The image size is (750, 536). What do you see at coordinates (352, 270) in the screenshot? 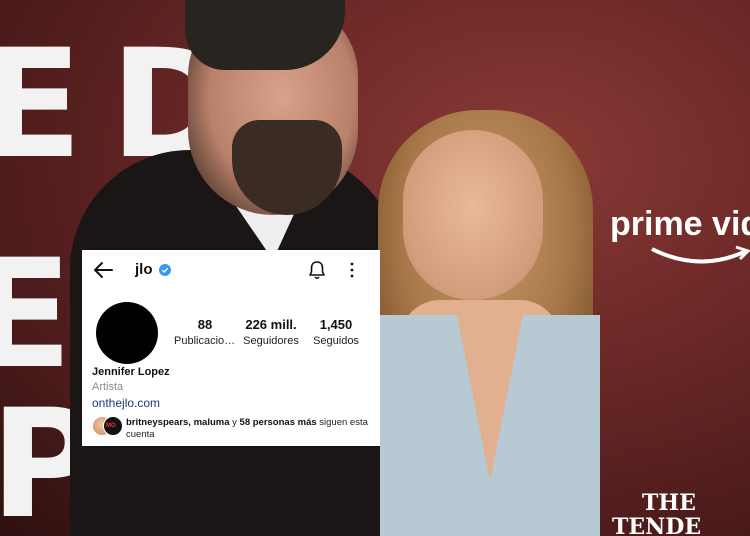
I see `more-vertical-icon` at bounding box center [352, 270].